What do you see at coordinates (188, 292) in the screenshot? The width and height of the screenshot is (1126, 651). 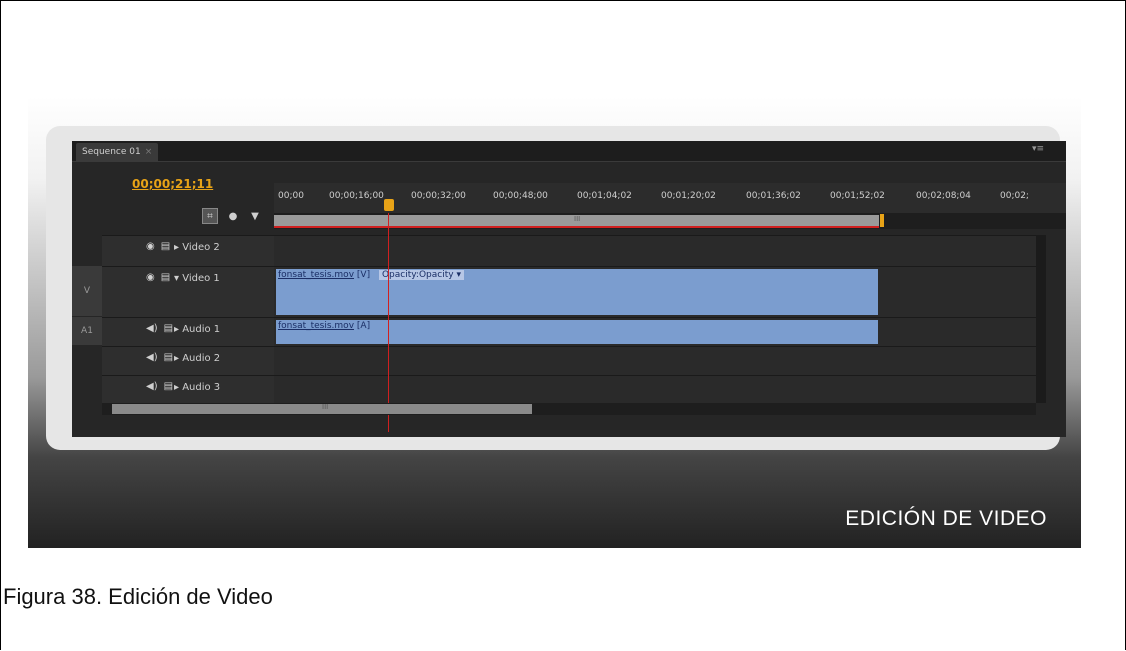 I see `track-header: ◉ ▤ ▾ Video 1` at bounding box center [188, 292].